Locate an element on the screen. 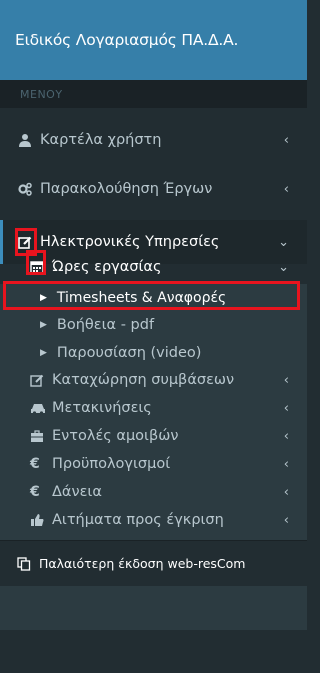 The image size is (320, 673). user-icon is located at coordinates (25, 140).